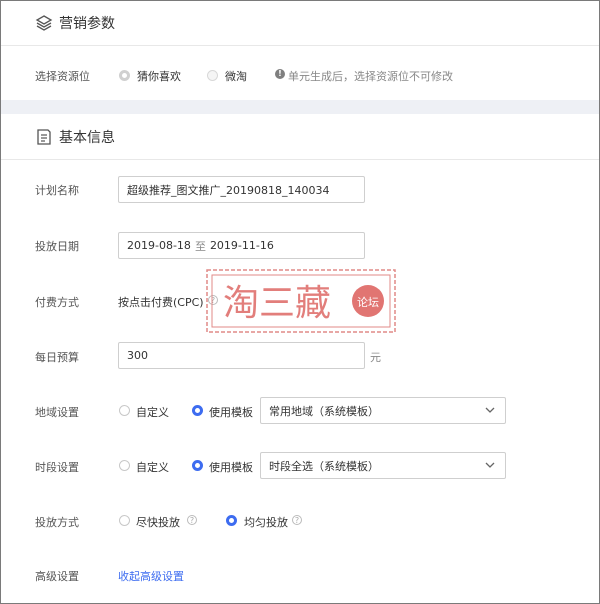 The height and width of the screenshot is (604, 600). Describe the element at coordinates (241, 355) in the screenshot. I see `budget-input: 300` at that location.